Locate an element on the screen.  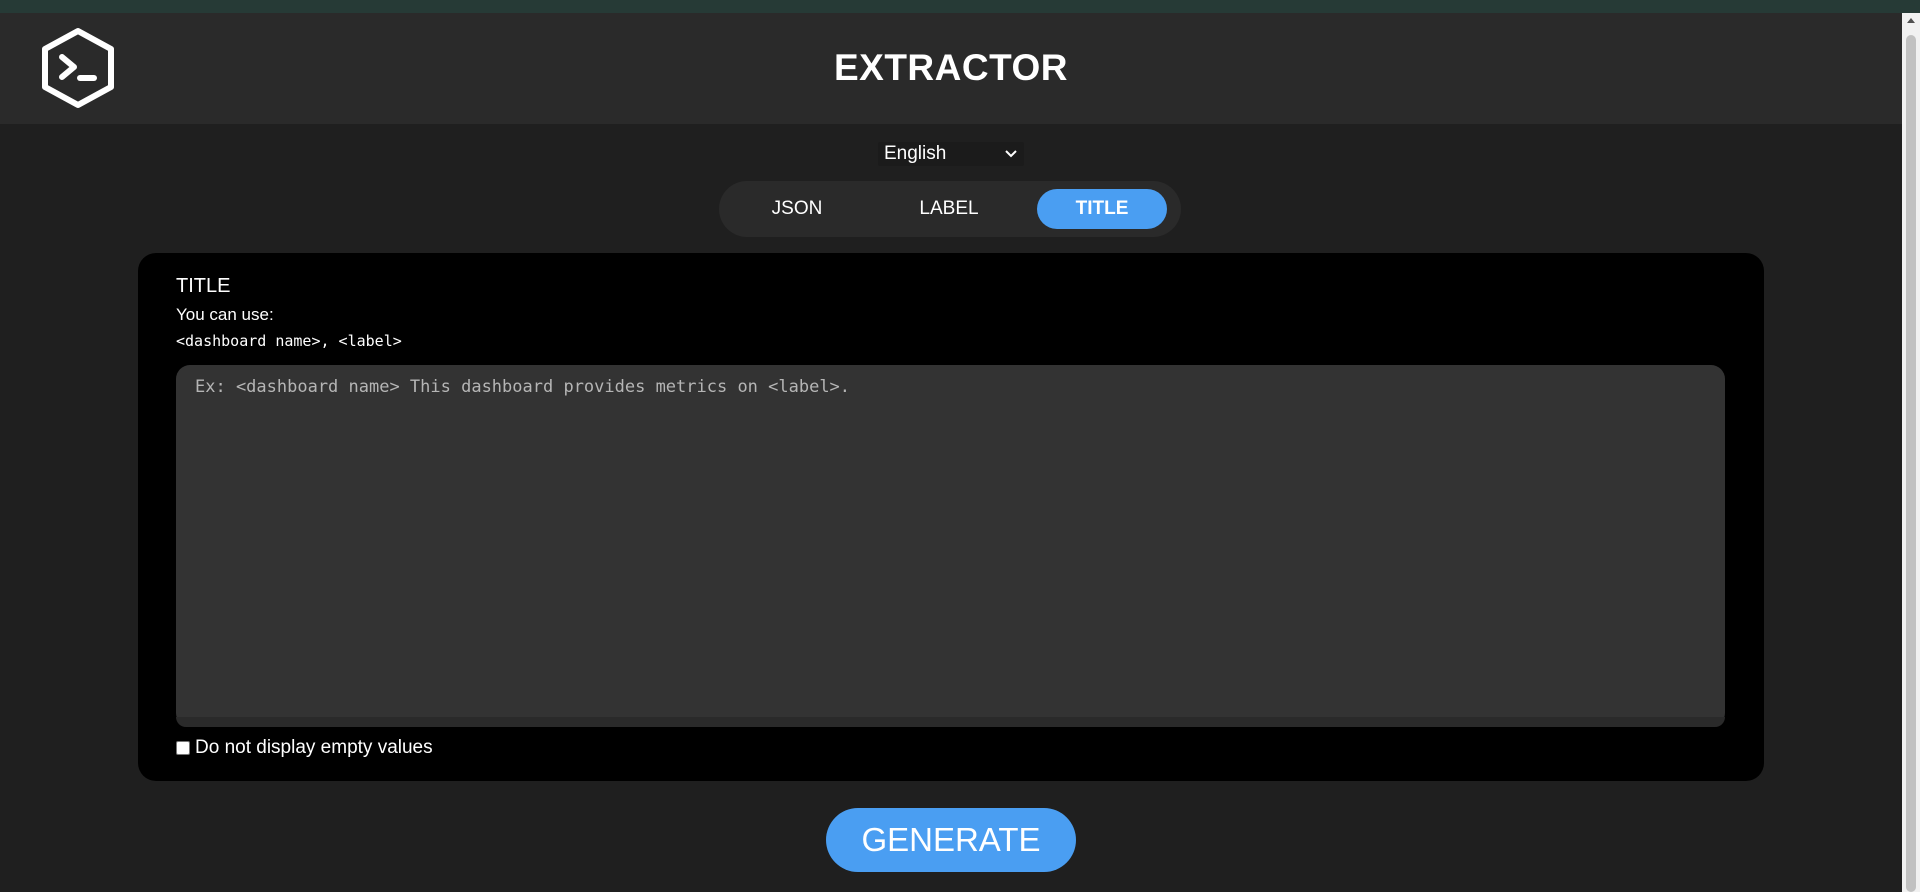
app-title: EXTRACTOR is located at coordinates (951, 67).